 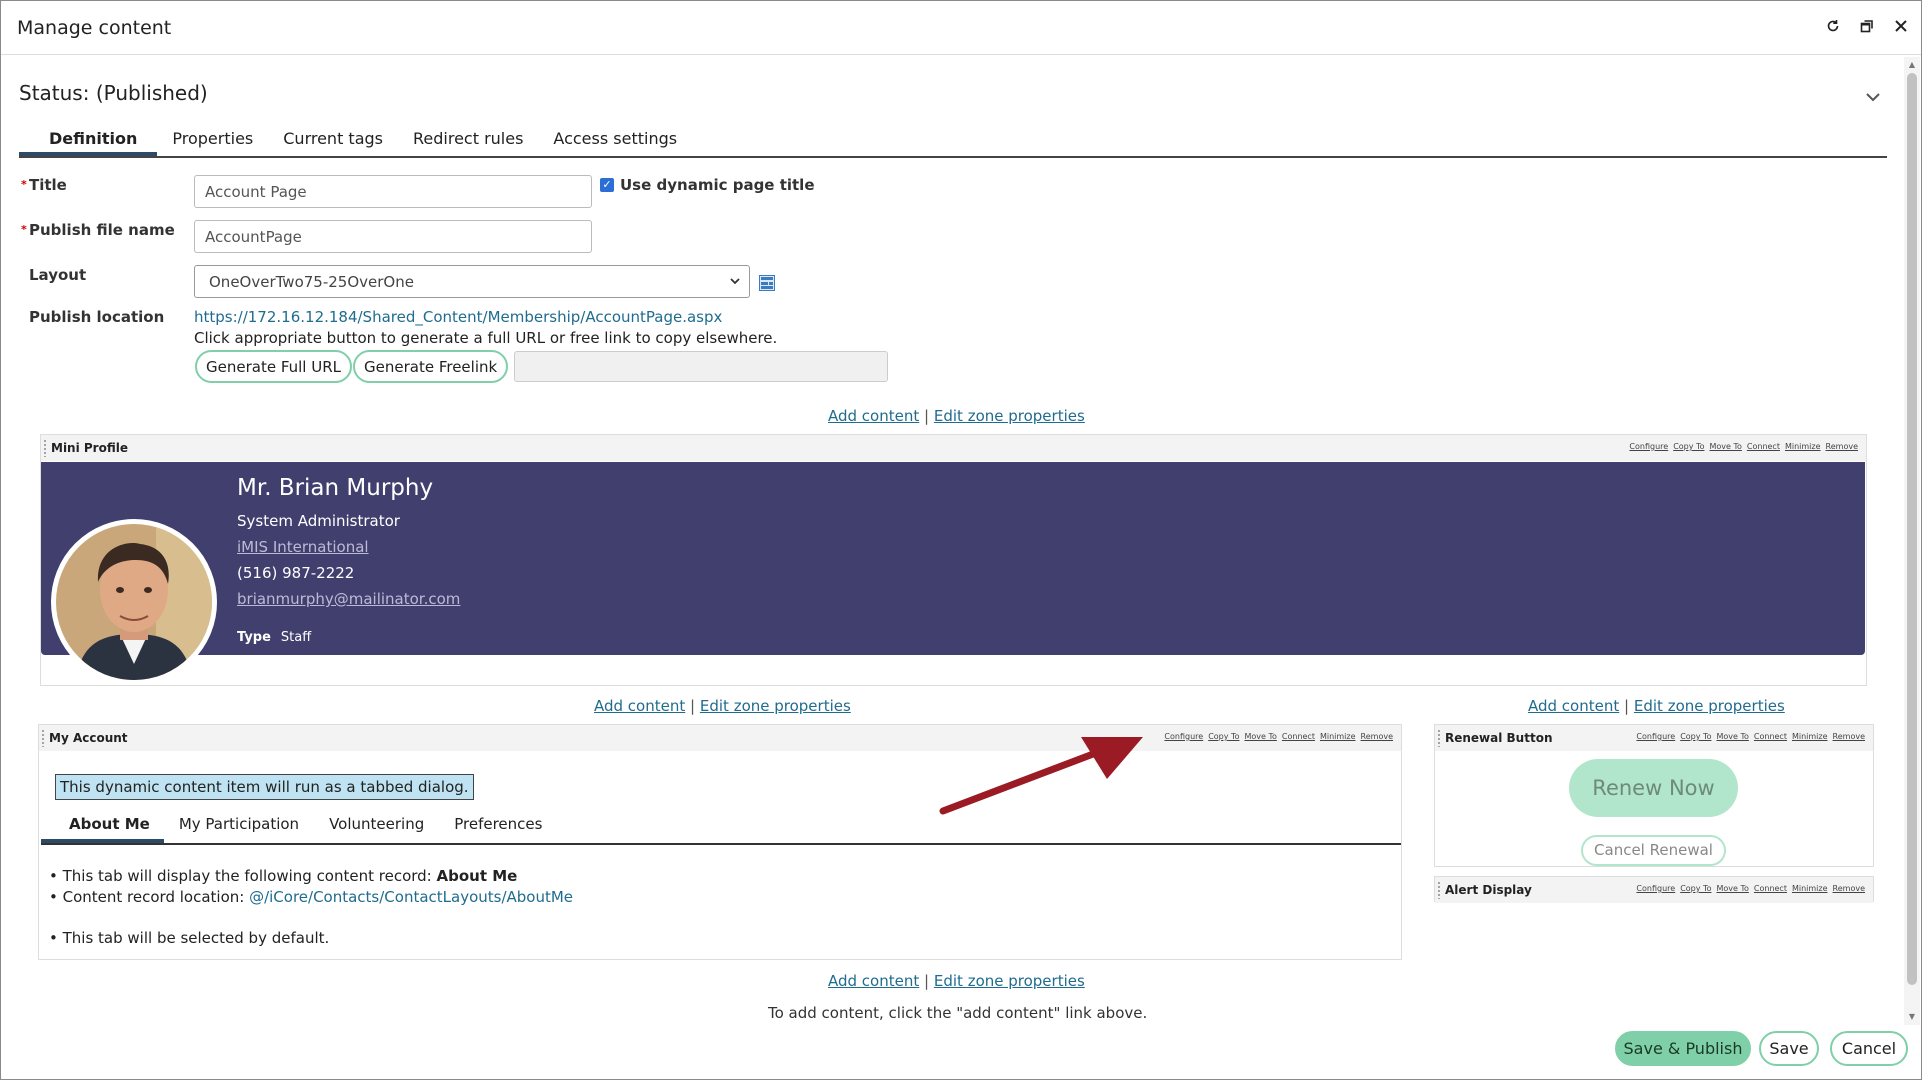 What do you see at coordinates (1683, 1048) in the screenshot?
I see `save-publish-button: Save & Publish` at bounding box center [1683, 1048].